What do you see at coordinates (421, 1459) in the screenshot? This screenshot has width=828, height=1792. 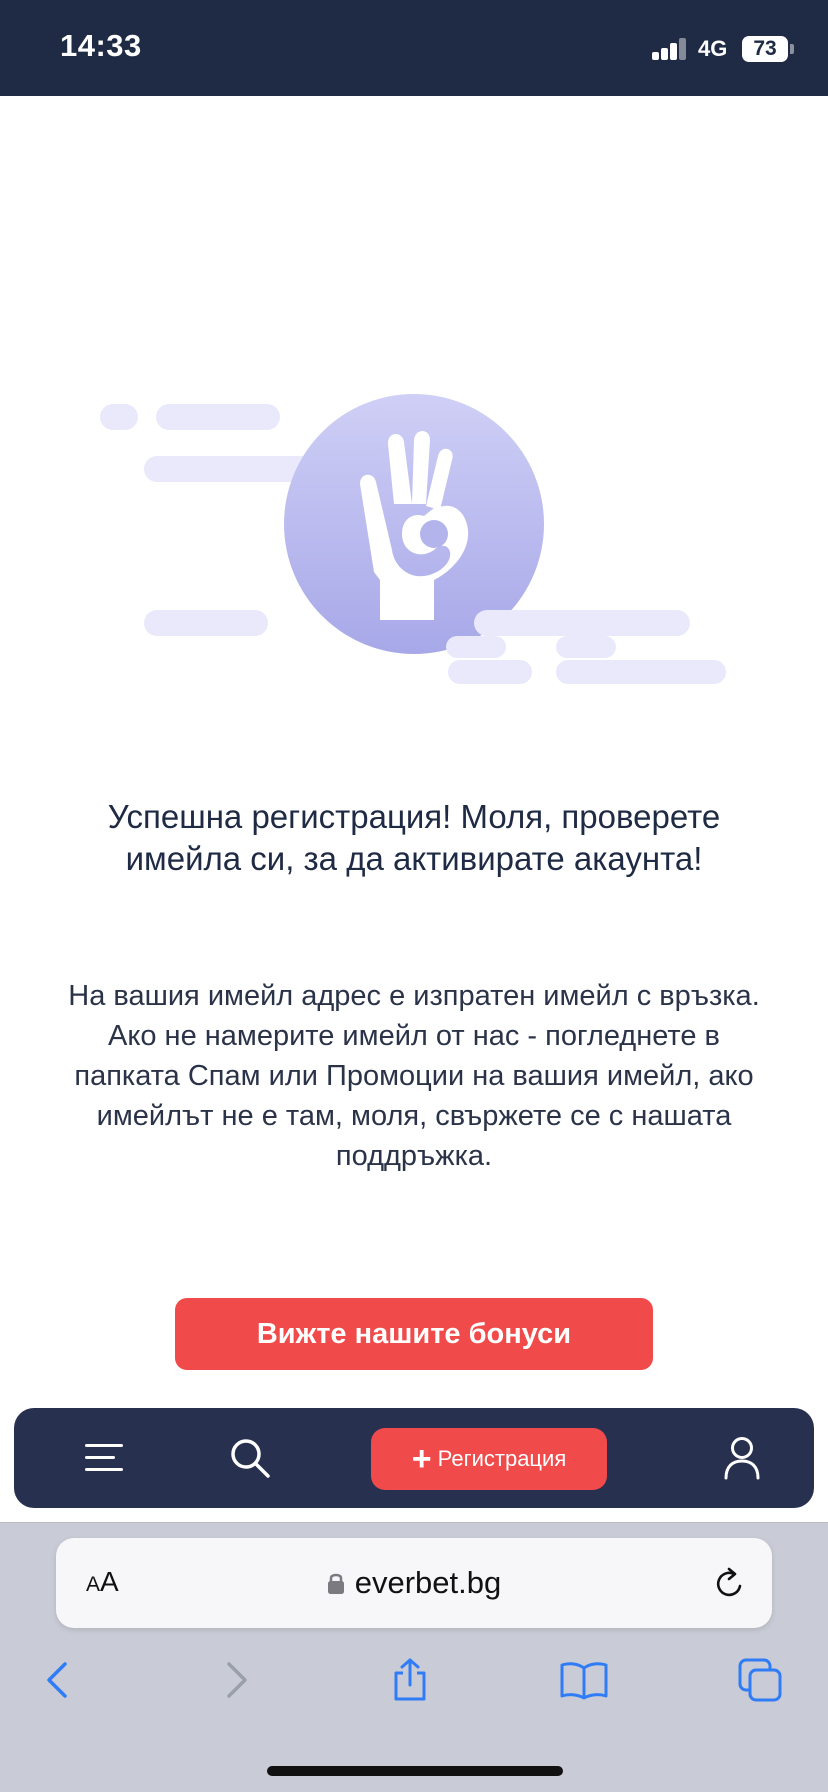 I see `plus-icon: +` at bounding box center [421, 1459].